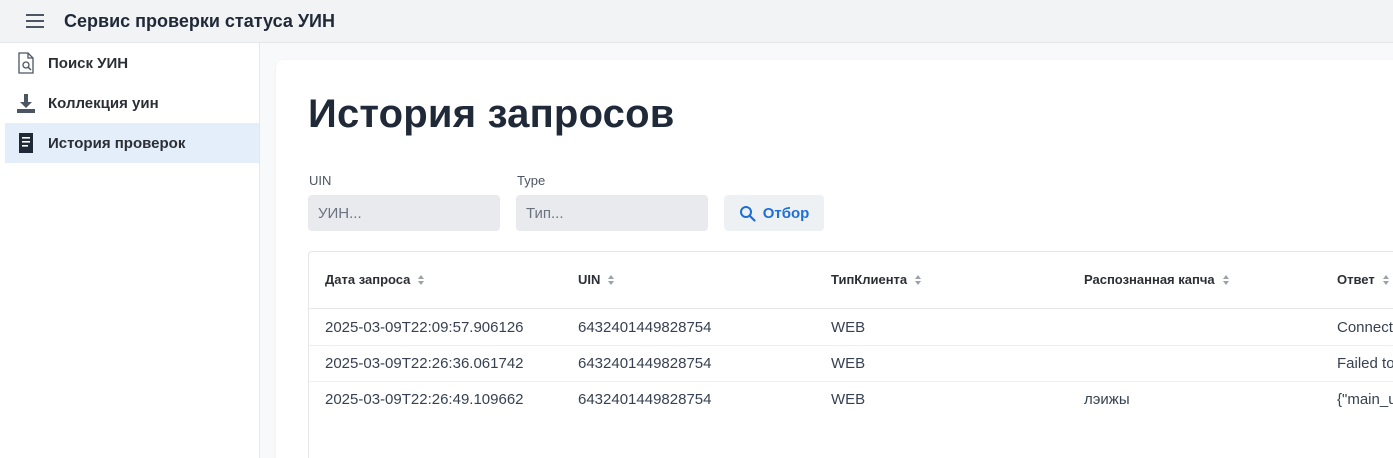  I want to click on document-search-icon, so click(26, 63).